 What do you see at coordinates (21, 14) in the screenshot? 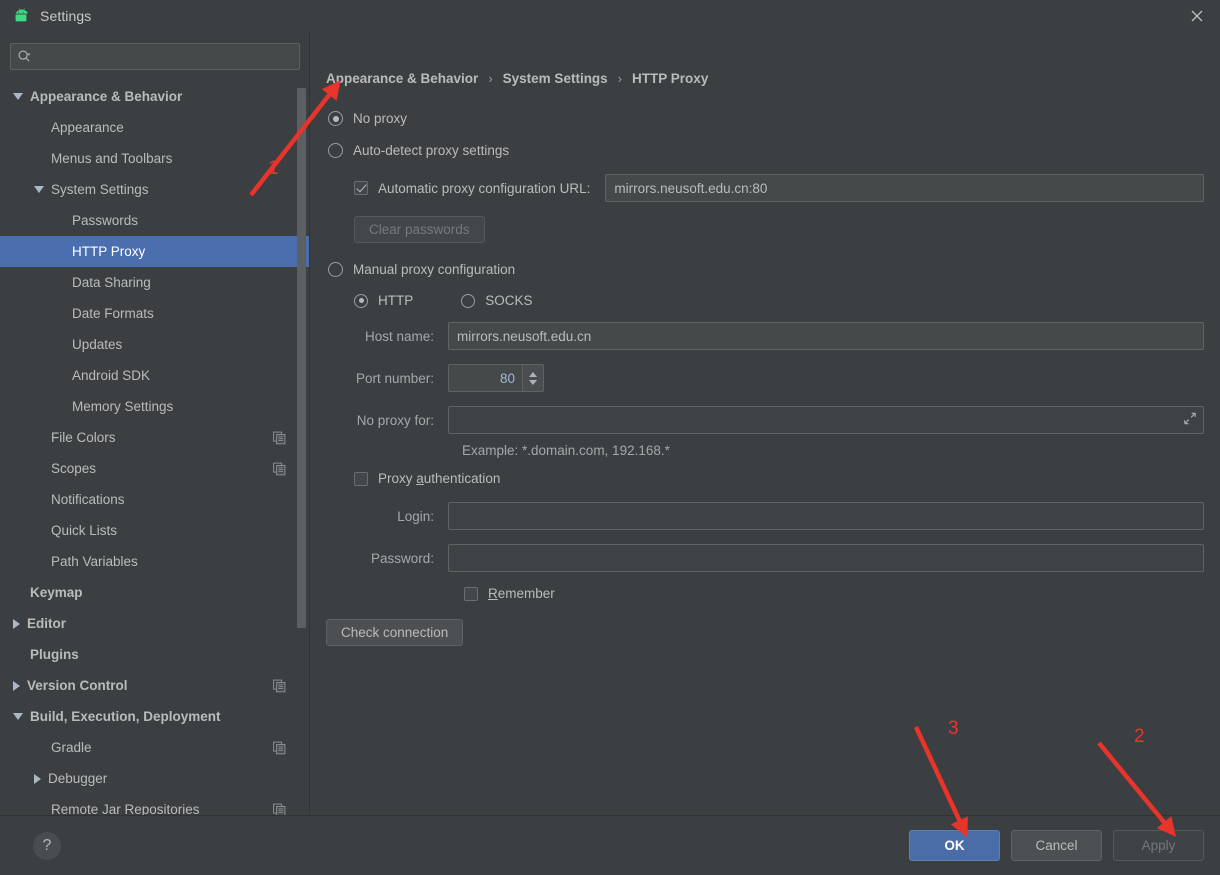
I see `android-icon` at bounding box center [21, 14].